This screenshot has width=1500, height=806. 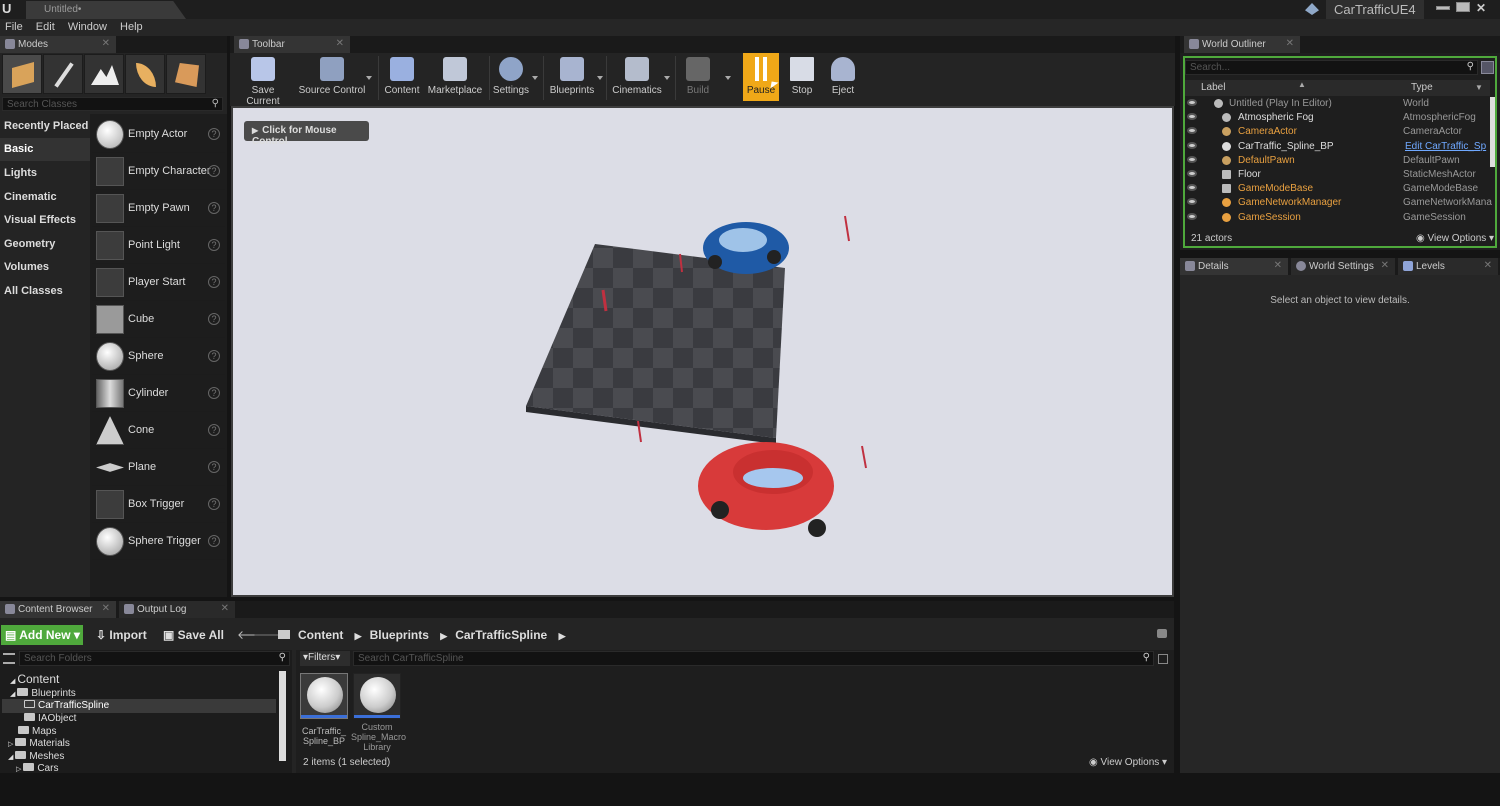 I want to click on blue-car, so click(x=746, y=248).